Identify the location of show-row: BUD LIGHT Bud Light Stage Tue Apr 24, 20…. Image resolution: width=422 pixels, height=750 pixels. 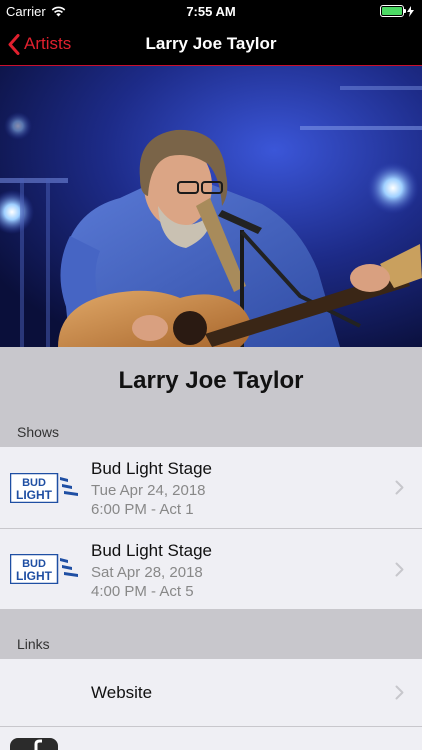
(211, 488).